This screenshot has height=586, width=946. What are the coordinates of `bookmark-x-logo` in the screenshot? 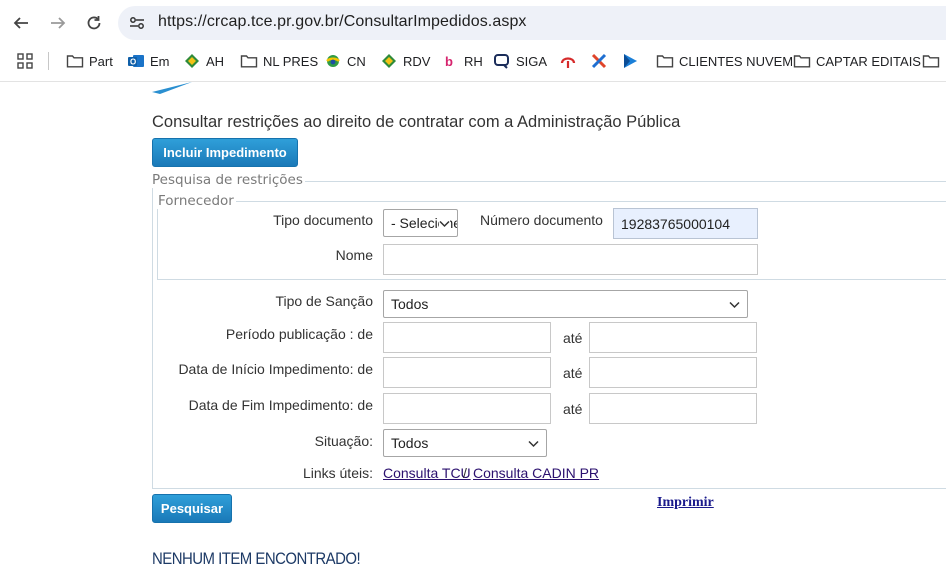 It's located at (601, 61).